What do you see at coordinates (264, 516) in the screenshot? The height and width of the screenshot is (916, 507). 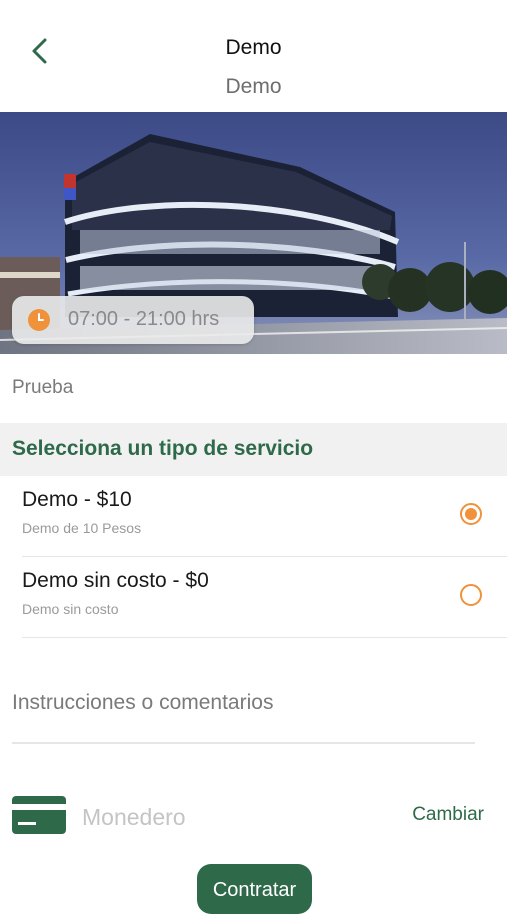 I see `service-option-demo: Demo - $10 Demo de 10 Pesos` at bounding box center [264, 516].